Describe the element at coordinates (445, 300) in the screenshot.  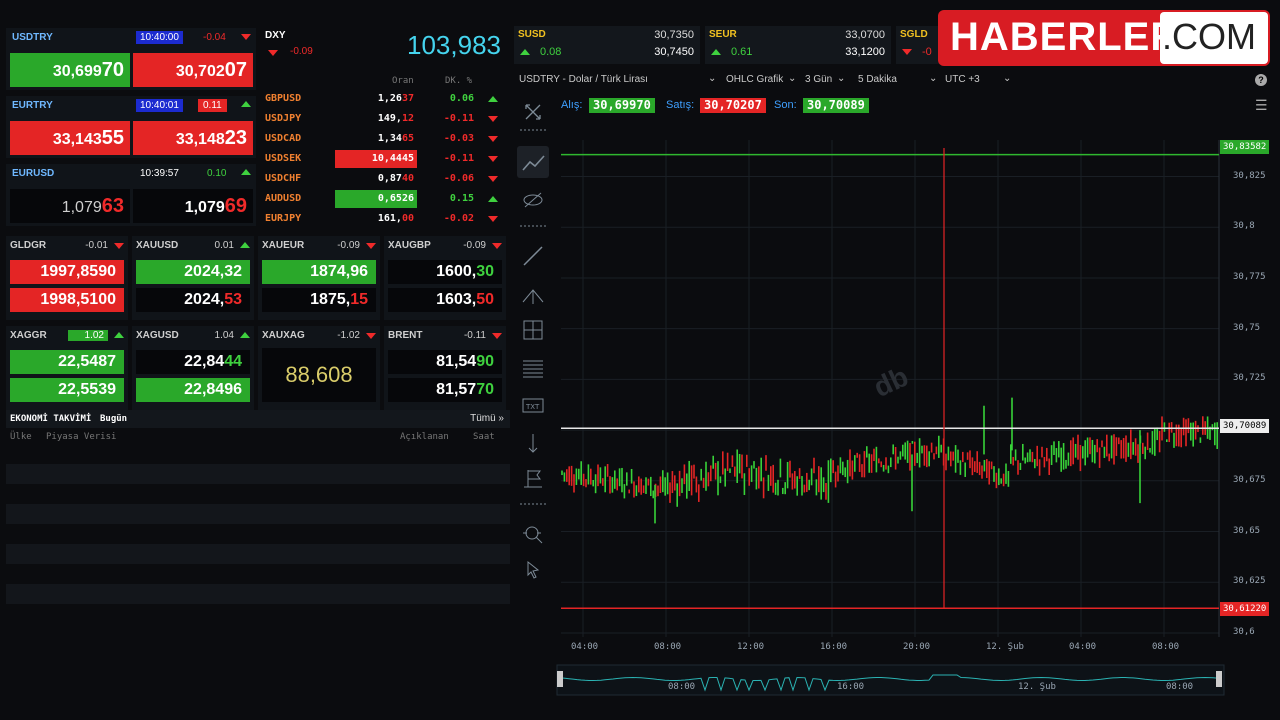
I see `metal-price: 1603,50` at that location.